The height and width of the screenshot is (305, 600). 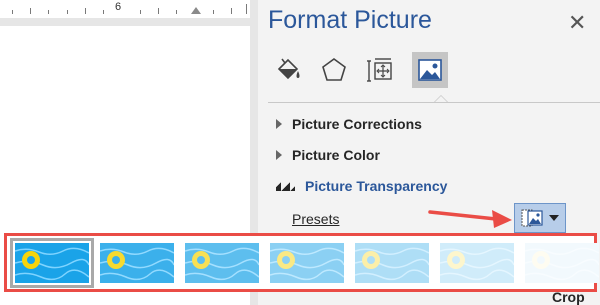 I want to click on size-properties-icon, so click(x=379, y=70).